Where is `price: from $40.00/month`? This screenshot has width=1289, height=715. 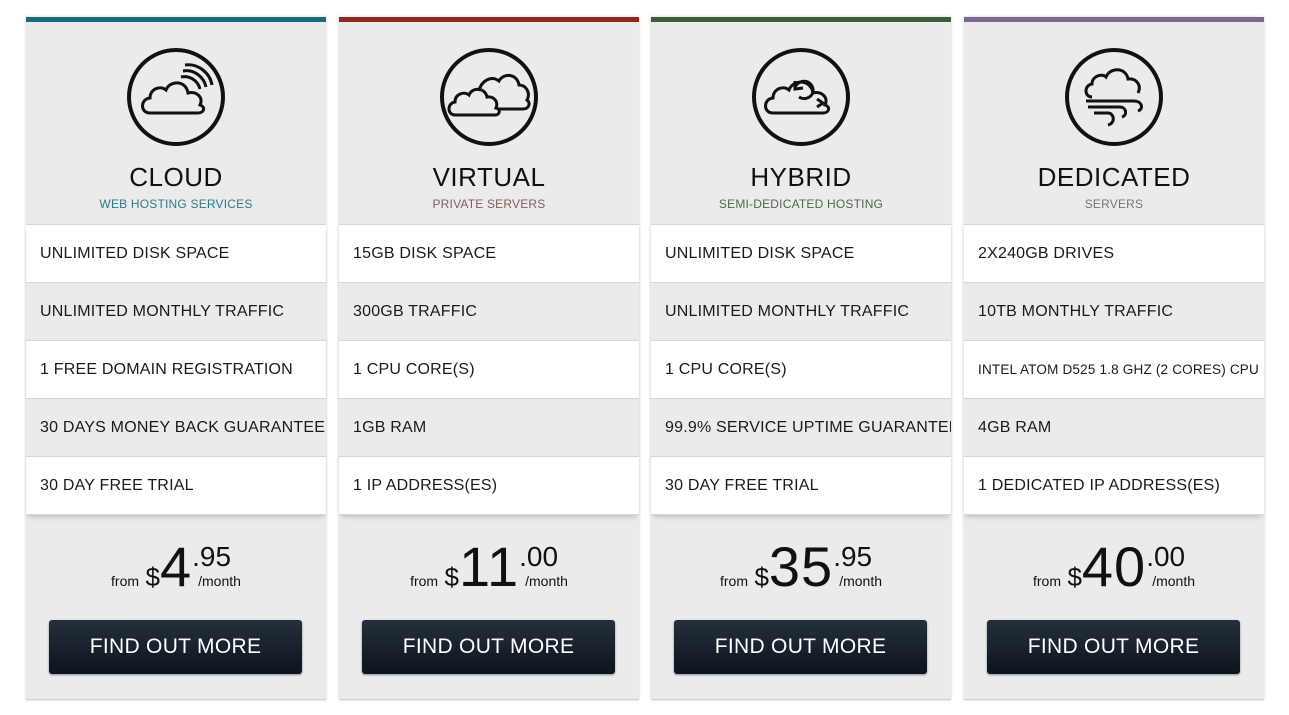
price: from $40.00/month is located at coordinates (1114, 562).